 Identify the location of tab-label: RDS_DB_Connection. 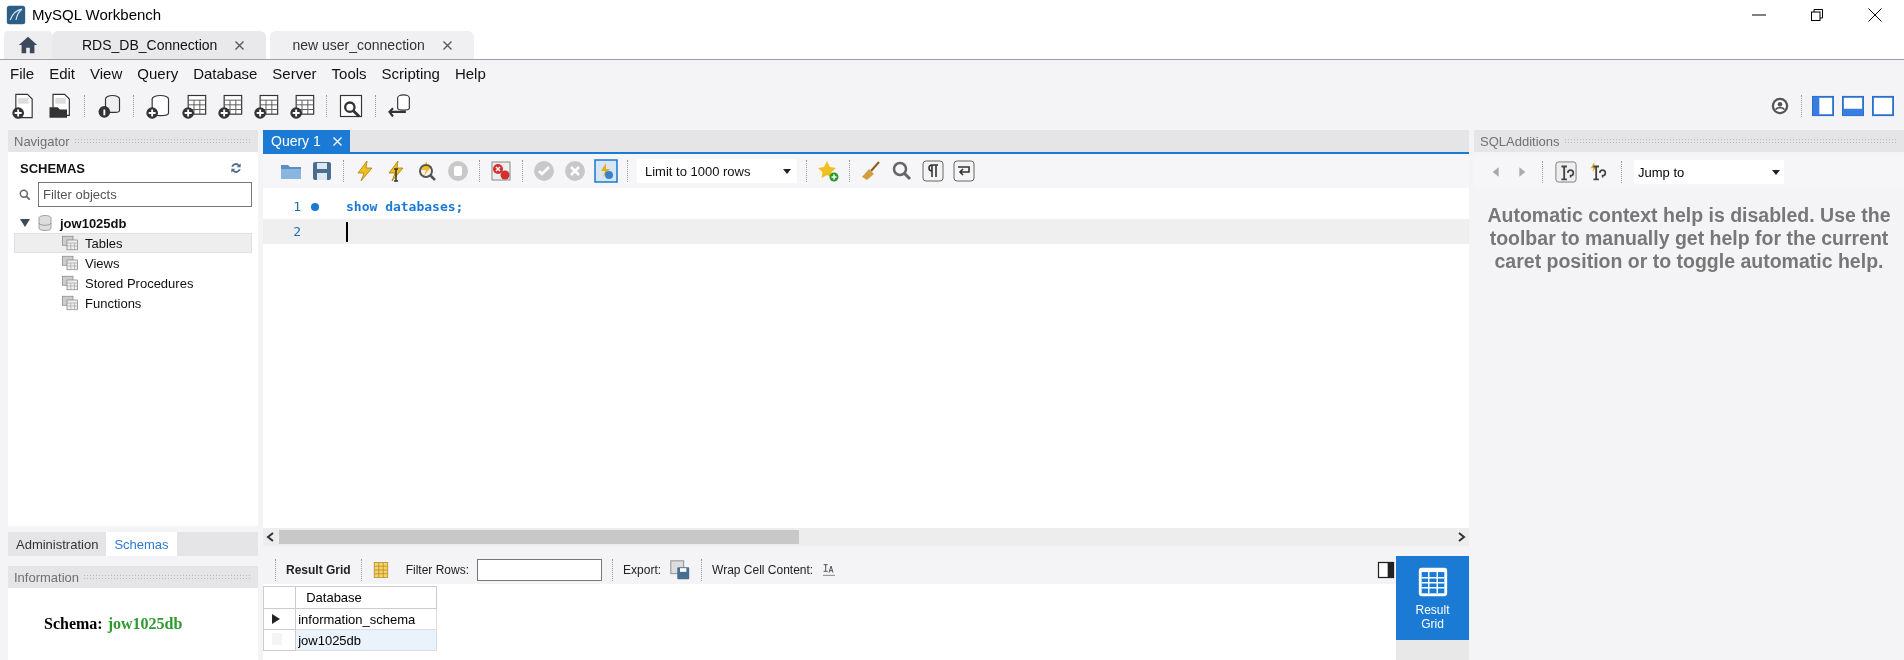
(150, 45).